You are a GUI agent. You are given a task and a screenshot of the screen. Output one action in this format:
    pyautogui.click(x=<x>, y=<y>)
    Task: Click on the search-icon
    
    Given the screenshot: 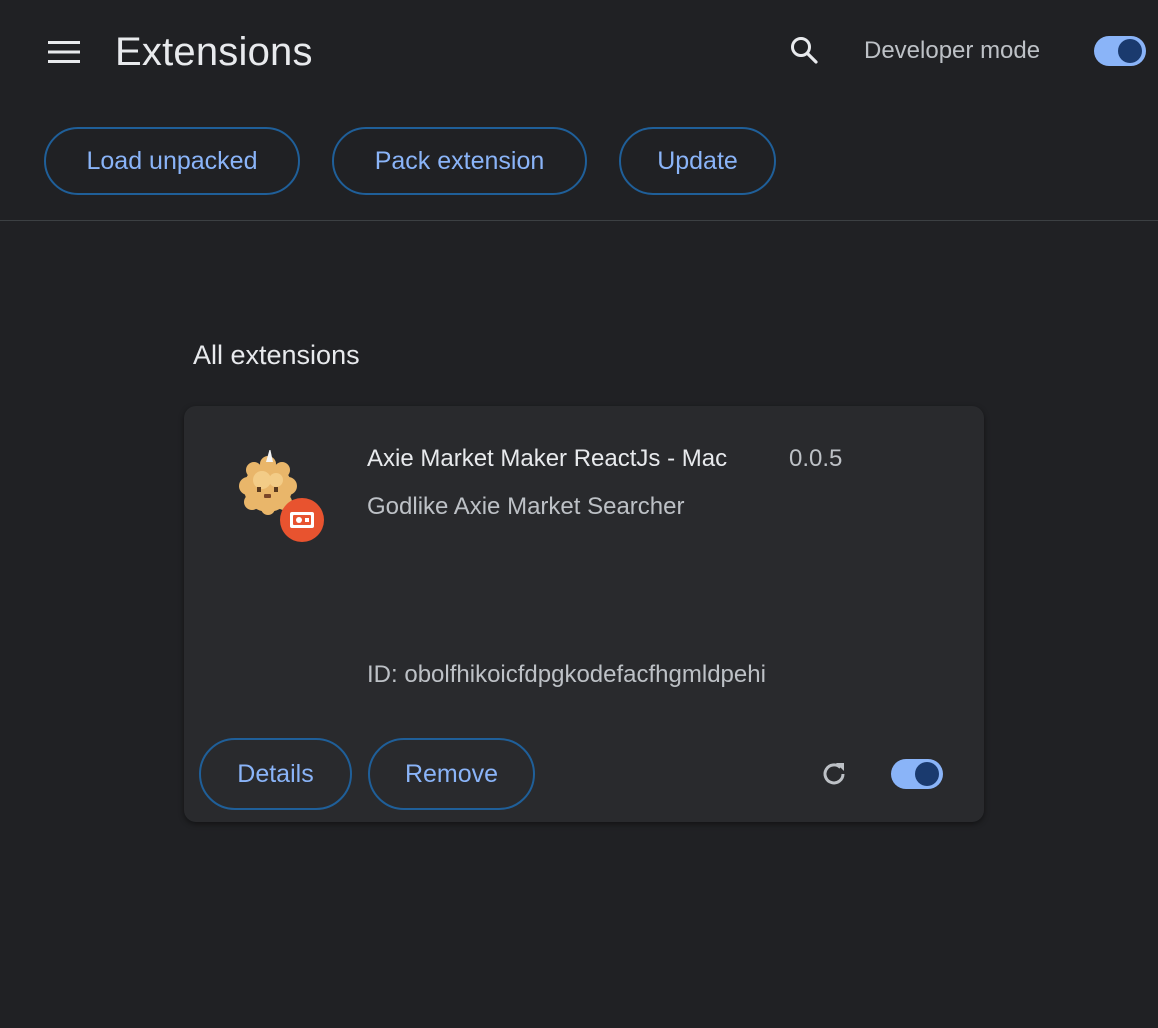 What is the action you would take?
    pyautogui.click(x=804, y=50)
    